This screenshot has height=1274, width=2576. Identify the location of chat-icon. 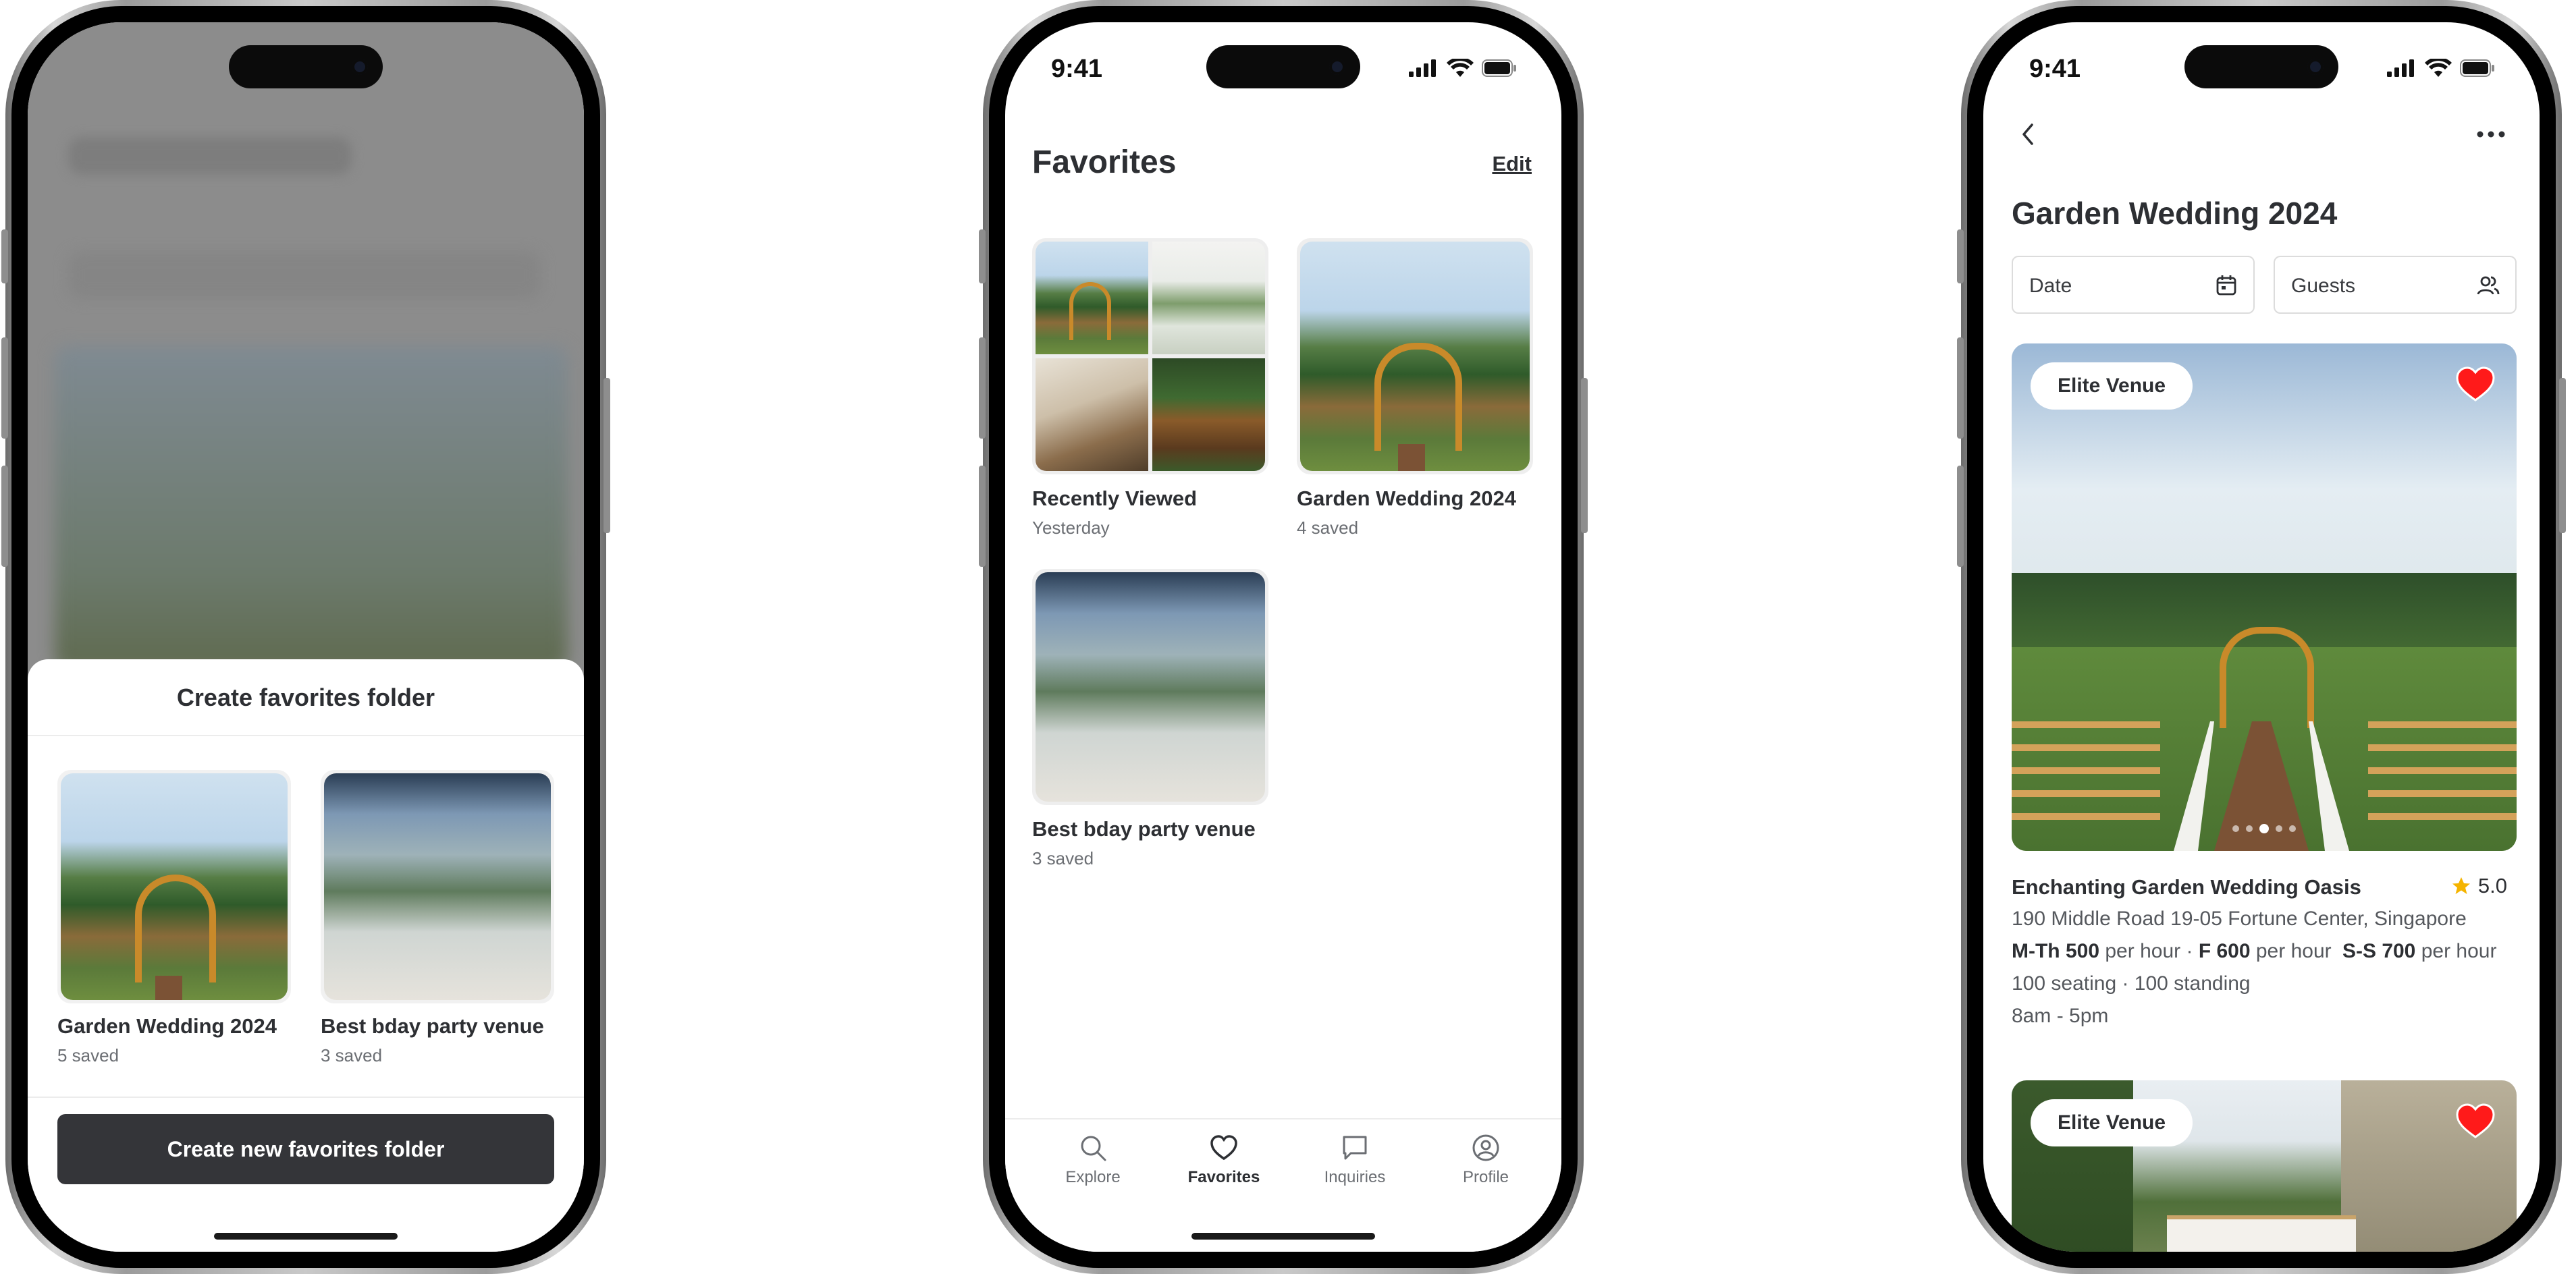
(1355, 1148).